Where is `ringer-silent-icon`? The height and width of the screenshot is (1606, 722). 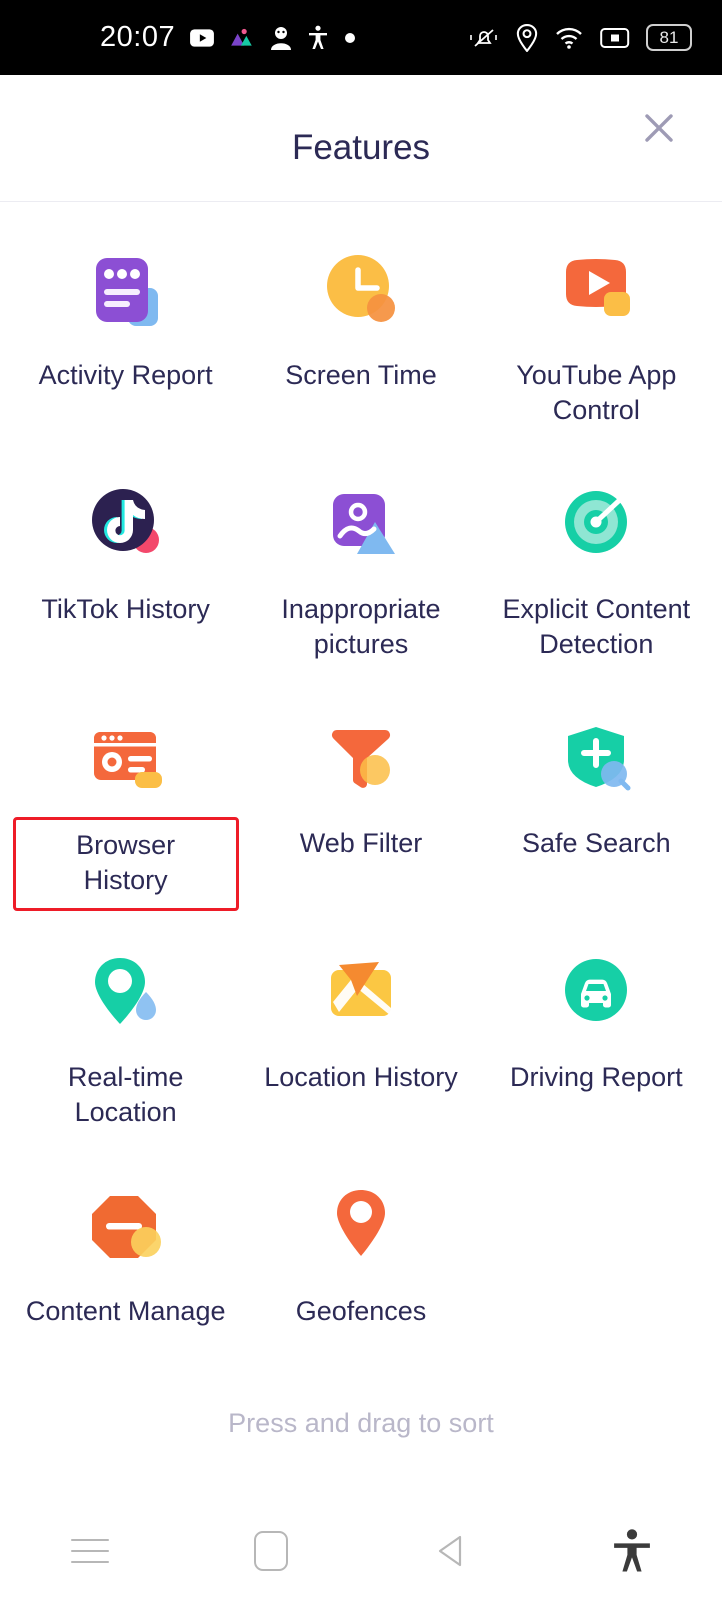 ringer-silent-icon is located at coordinates (484, 38).